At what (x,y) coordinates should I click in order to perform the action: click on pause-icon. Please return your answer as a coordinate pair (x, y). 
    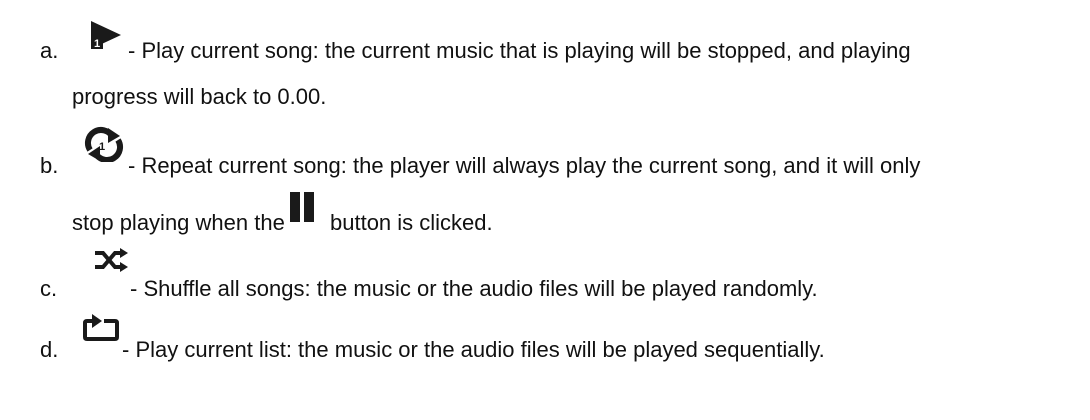
    Looking at the image, I should click on (302, 207).